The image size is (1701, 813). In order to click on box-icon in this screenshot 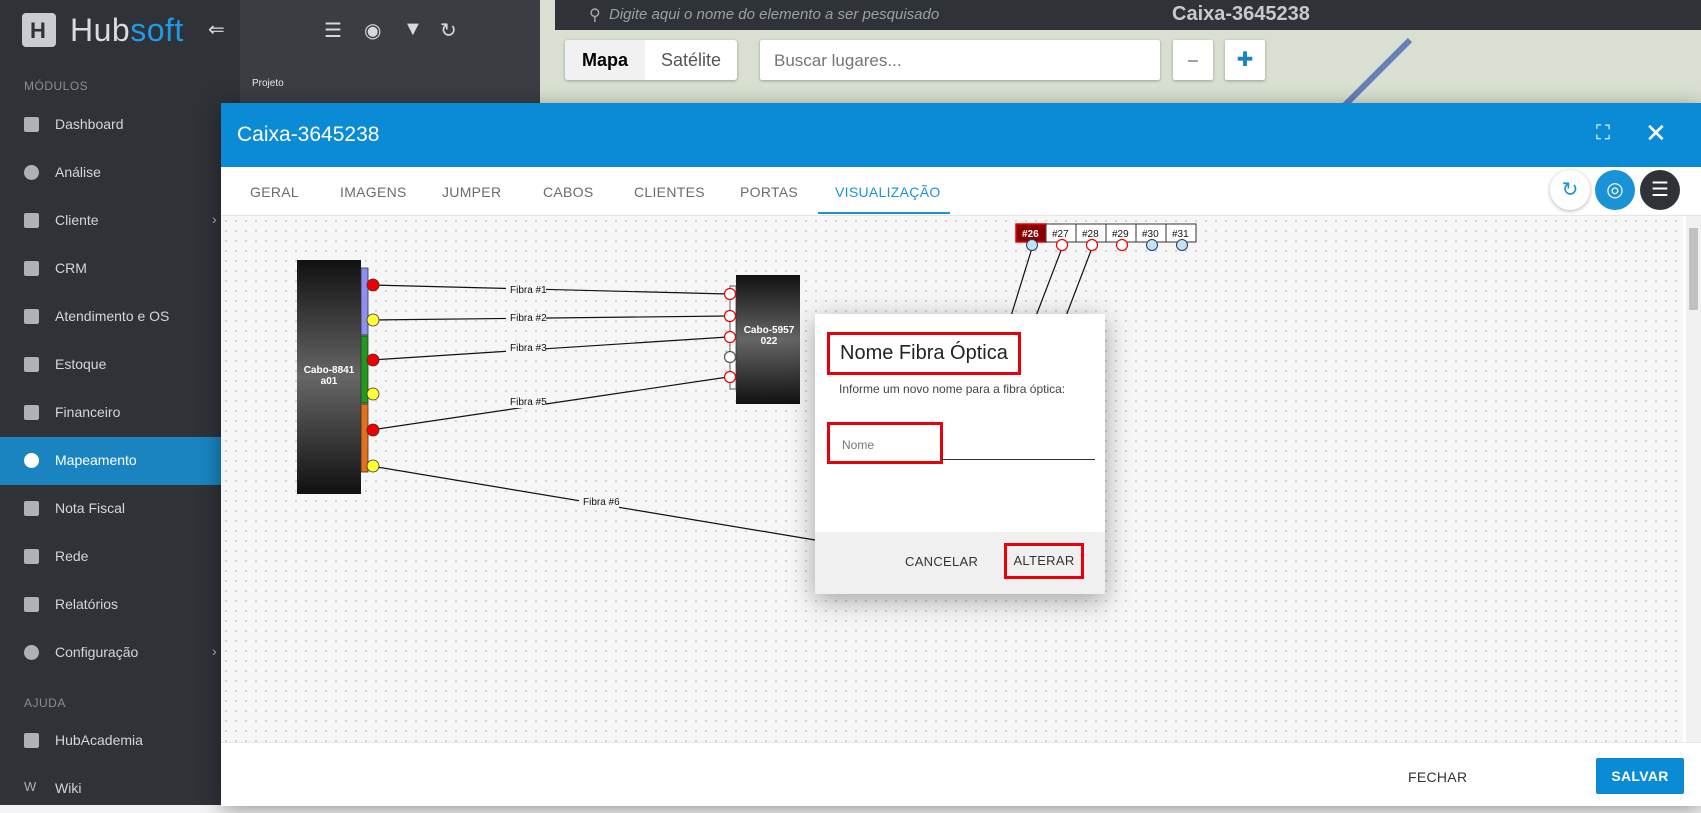, I will do `click(31, 364)`.